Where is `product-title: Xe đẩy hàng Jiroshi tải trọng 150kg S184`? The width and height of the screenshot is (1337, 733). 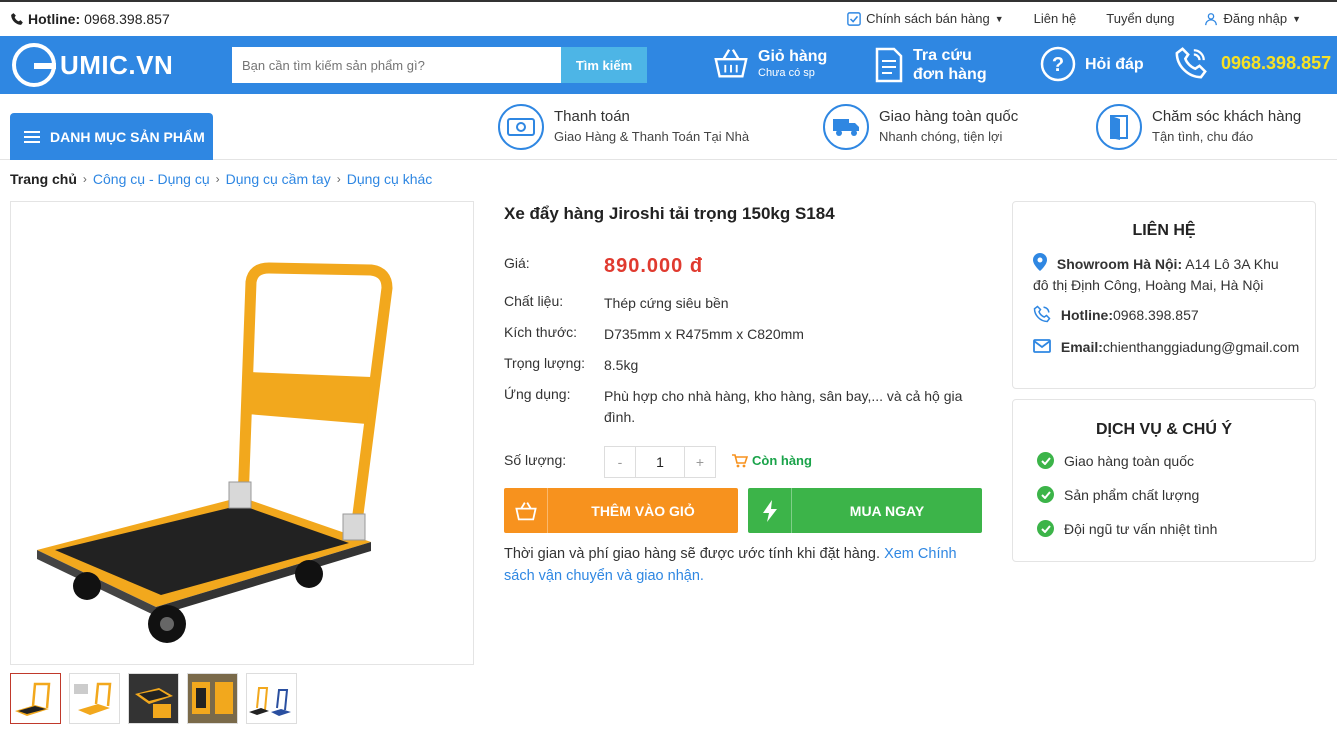 product-title: Xe đẩy hàng Jiroshi tải trọng 150kg S184 is located at coordinates (669, 213).